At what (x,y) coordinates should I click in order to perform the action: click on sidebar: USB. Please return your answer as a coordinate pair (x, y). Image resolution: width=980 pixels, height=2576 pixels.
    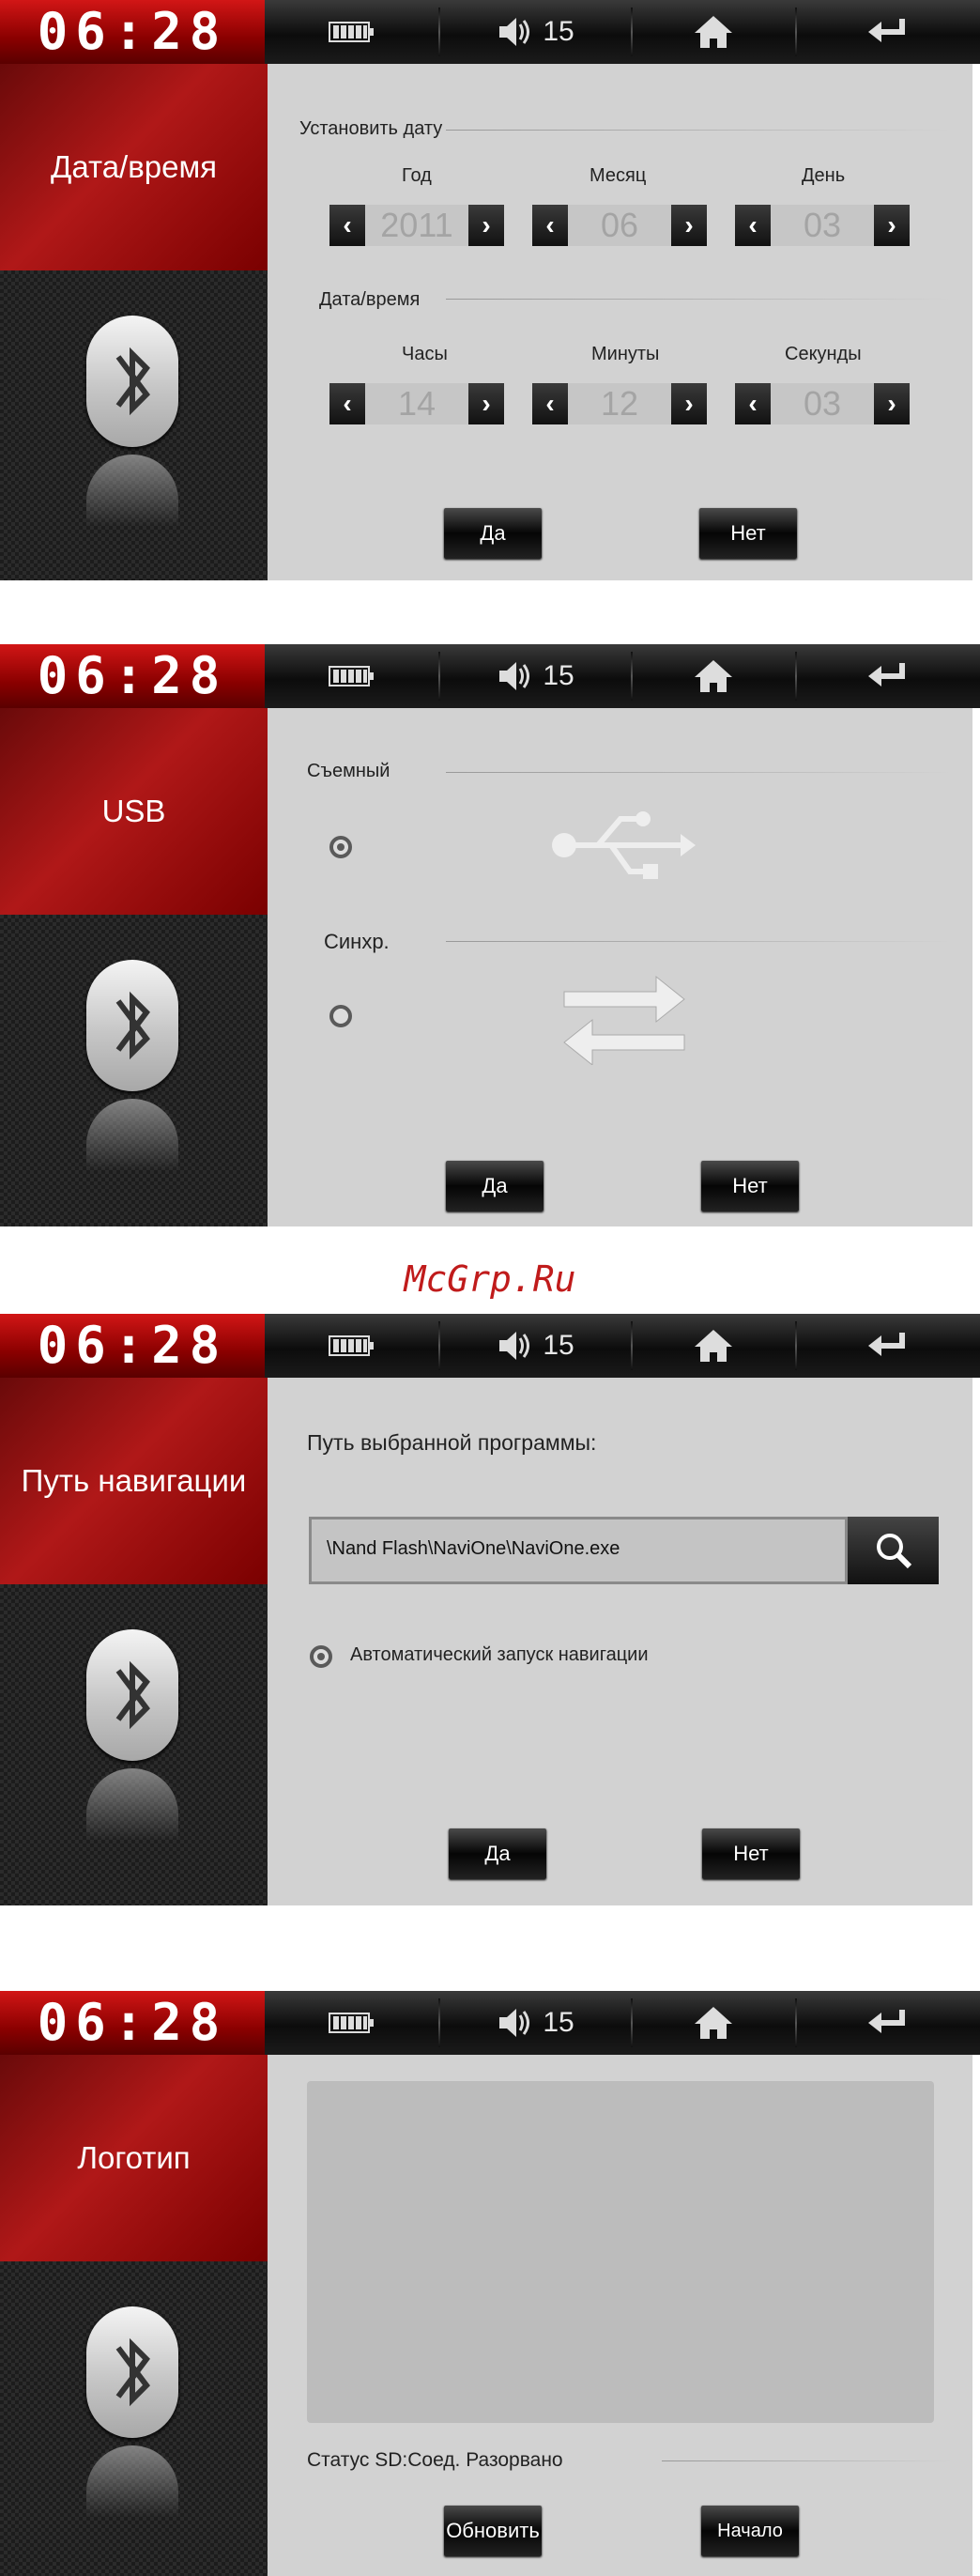
    Looking at the image, I should click on (134, 967).